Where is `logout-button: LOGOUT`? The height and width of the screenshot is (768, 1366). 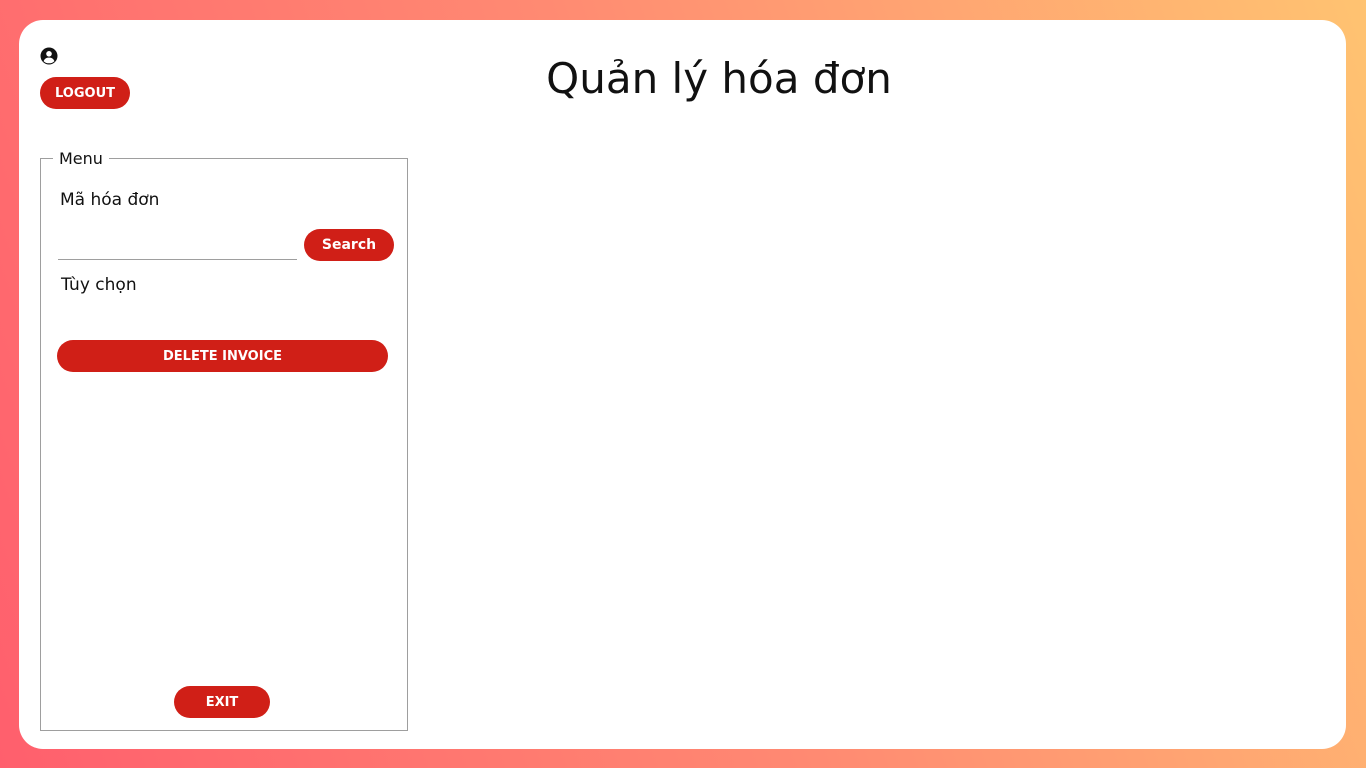
logout-button: LOGOUT is located at coordinates (85, 93).